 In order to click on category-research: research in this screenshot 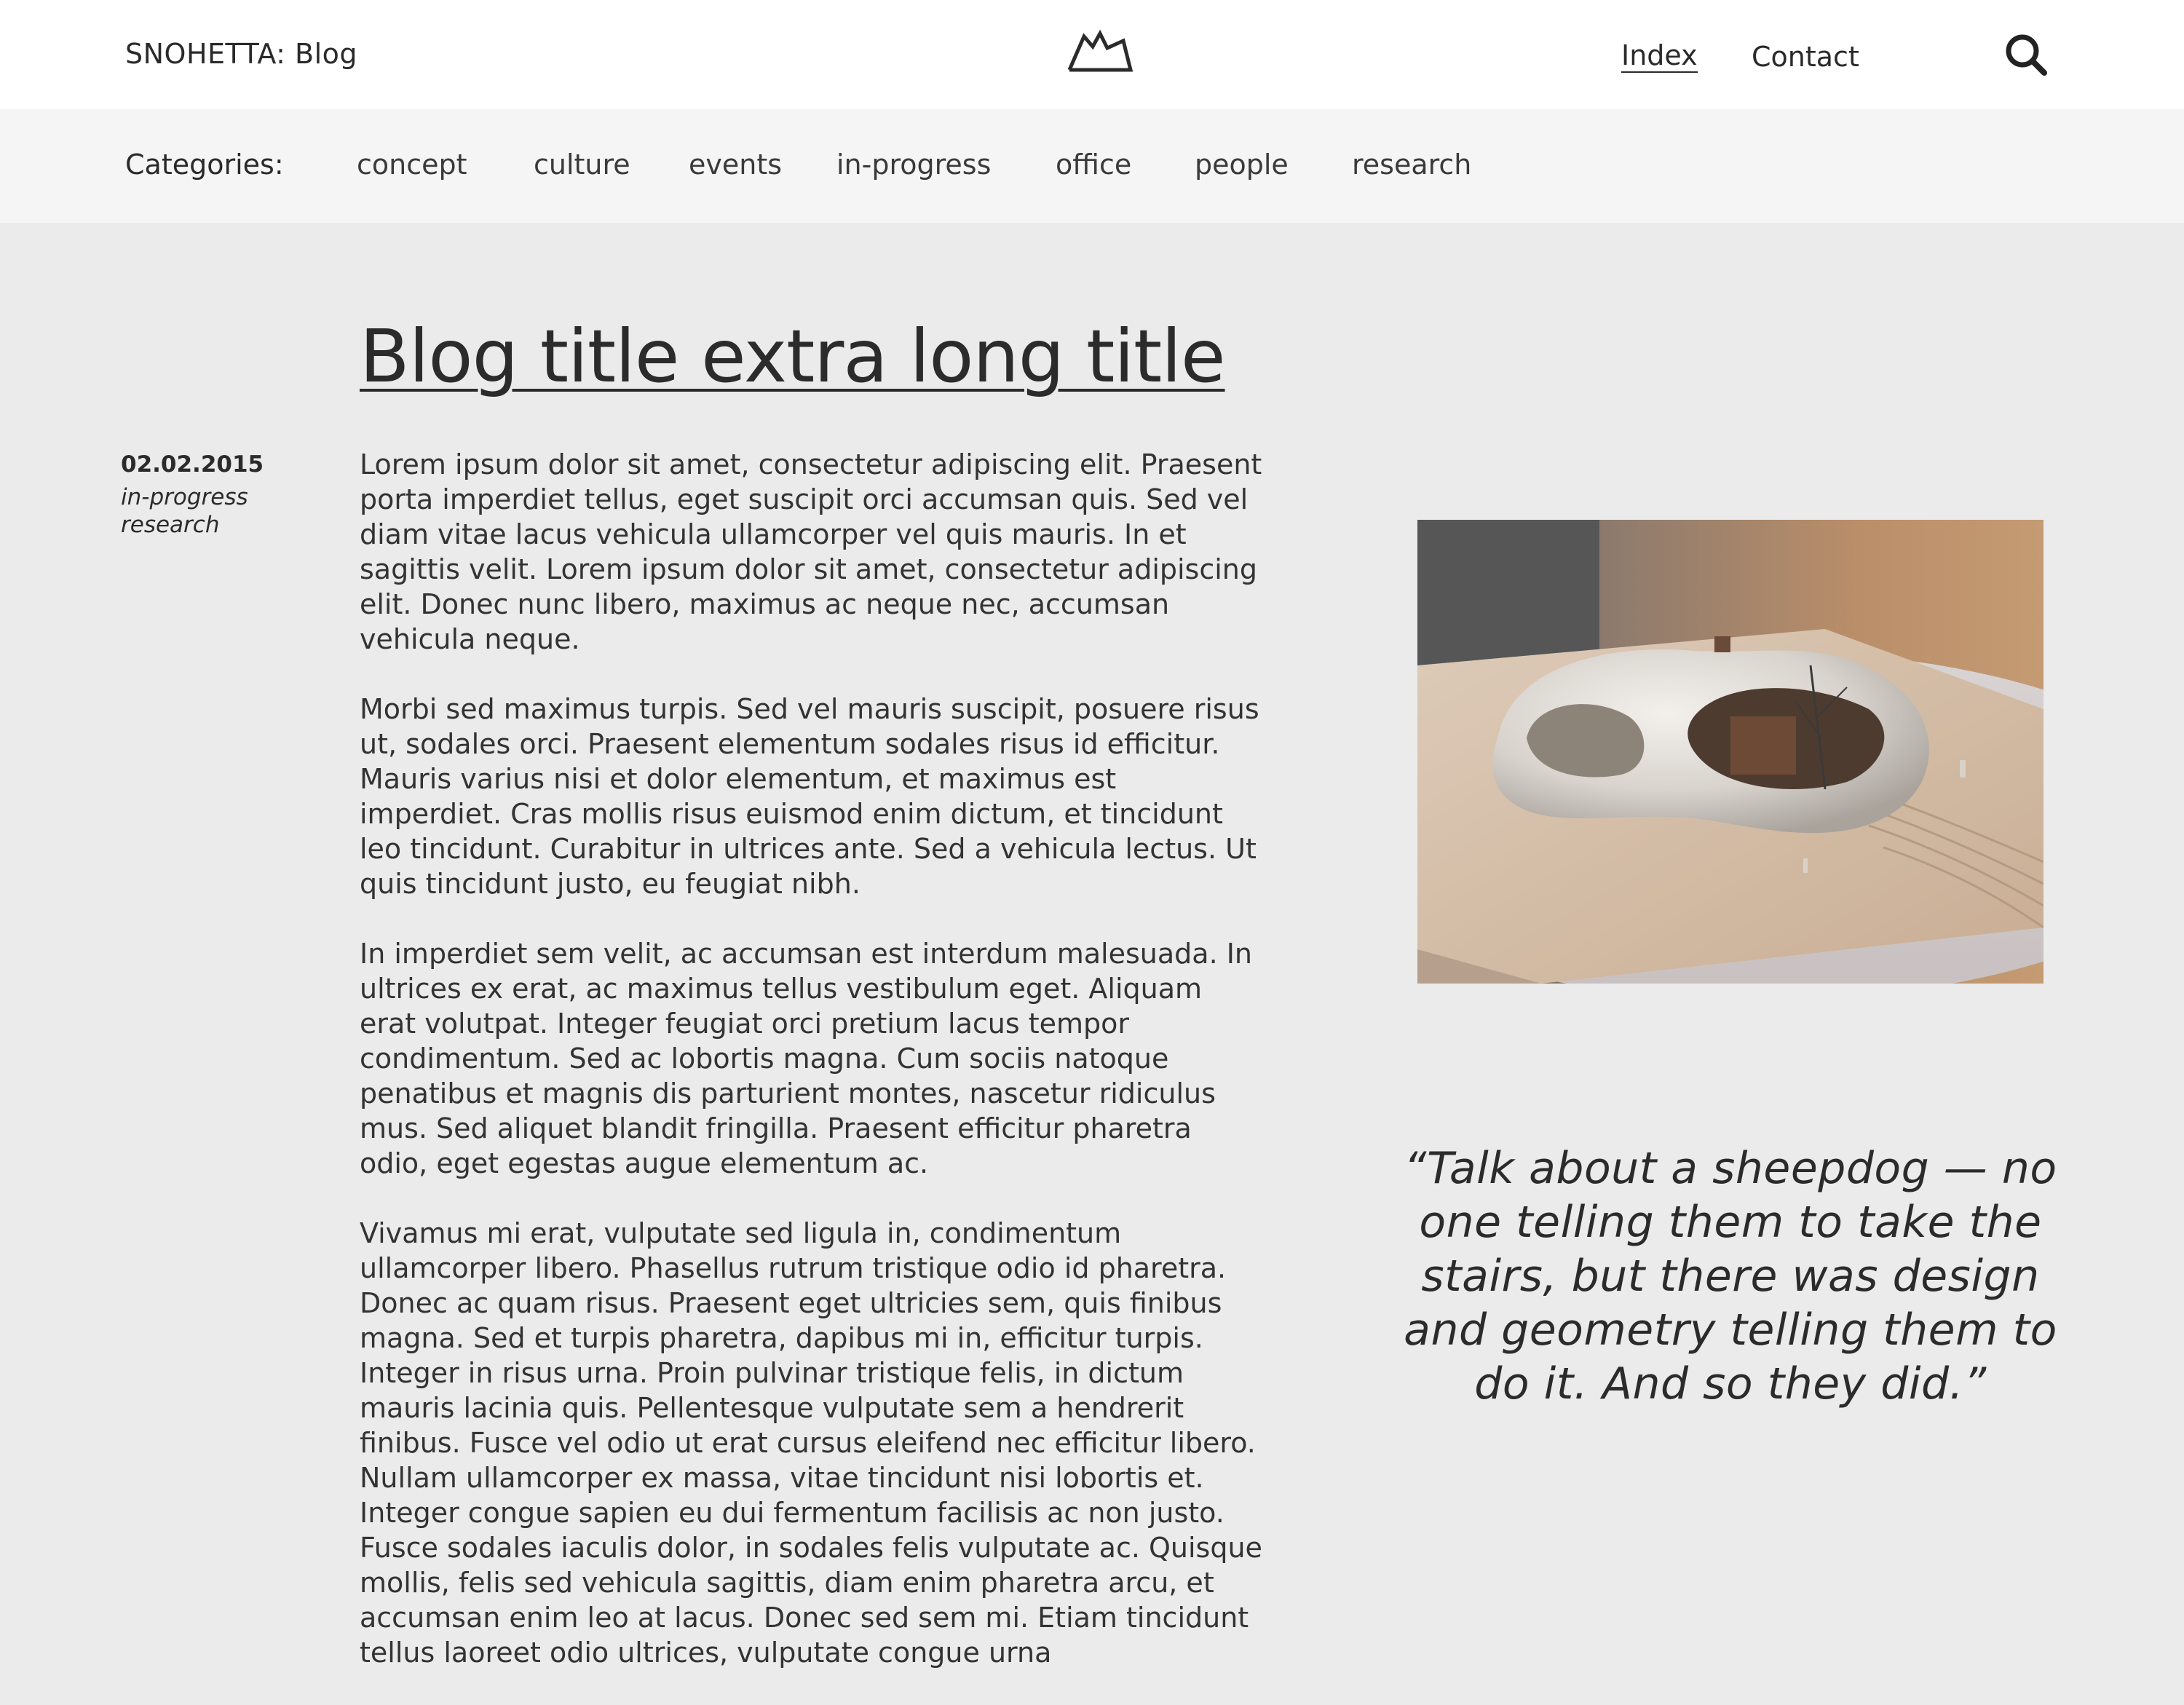, I will do `click(1411, 164)`.